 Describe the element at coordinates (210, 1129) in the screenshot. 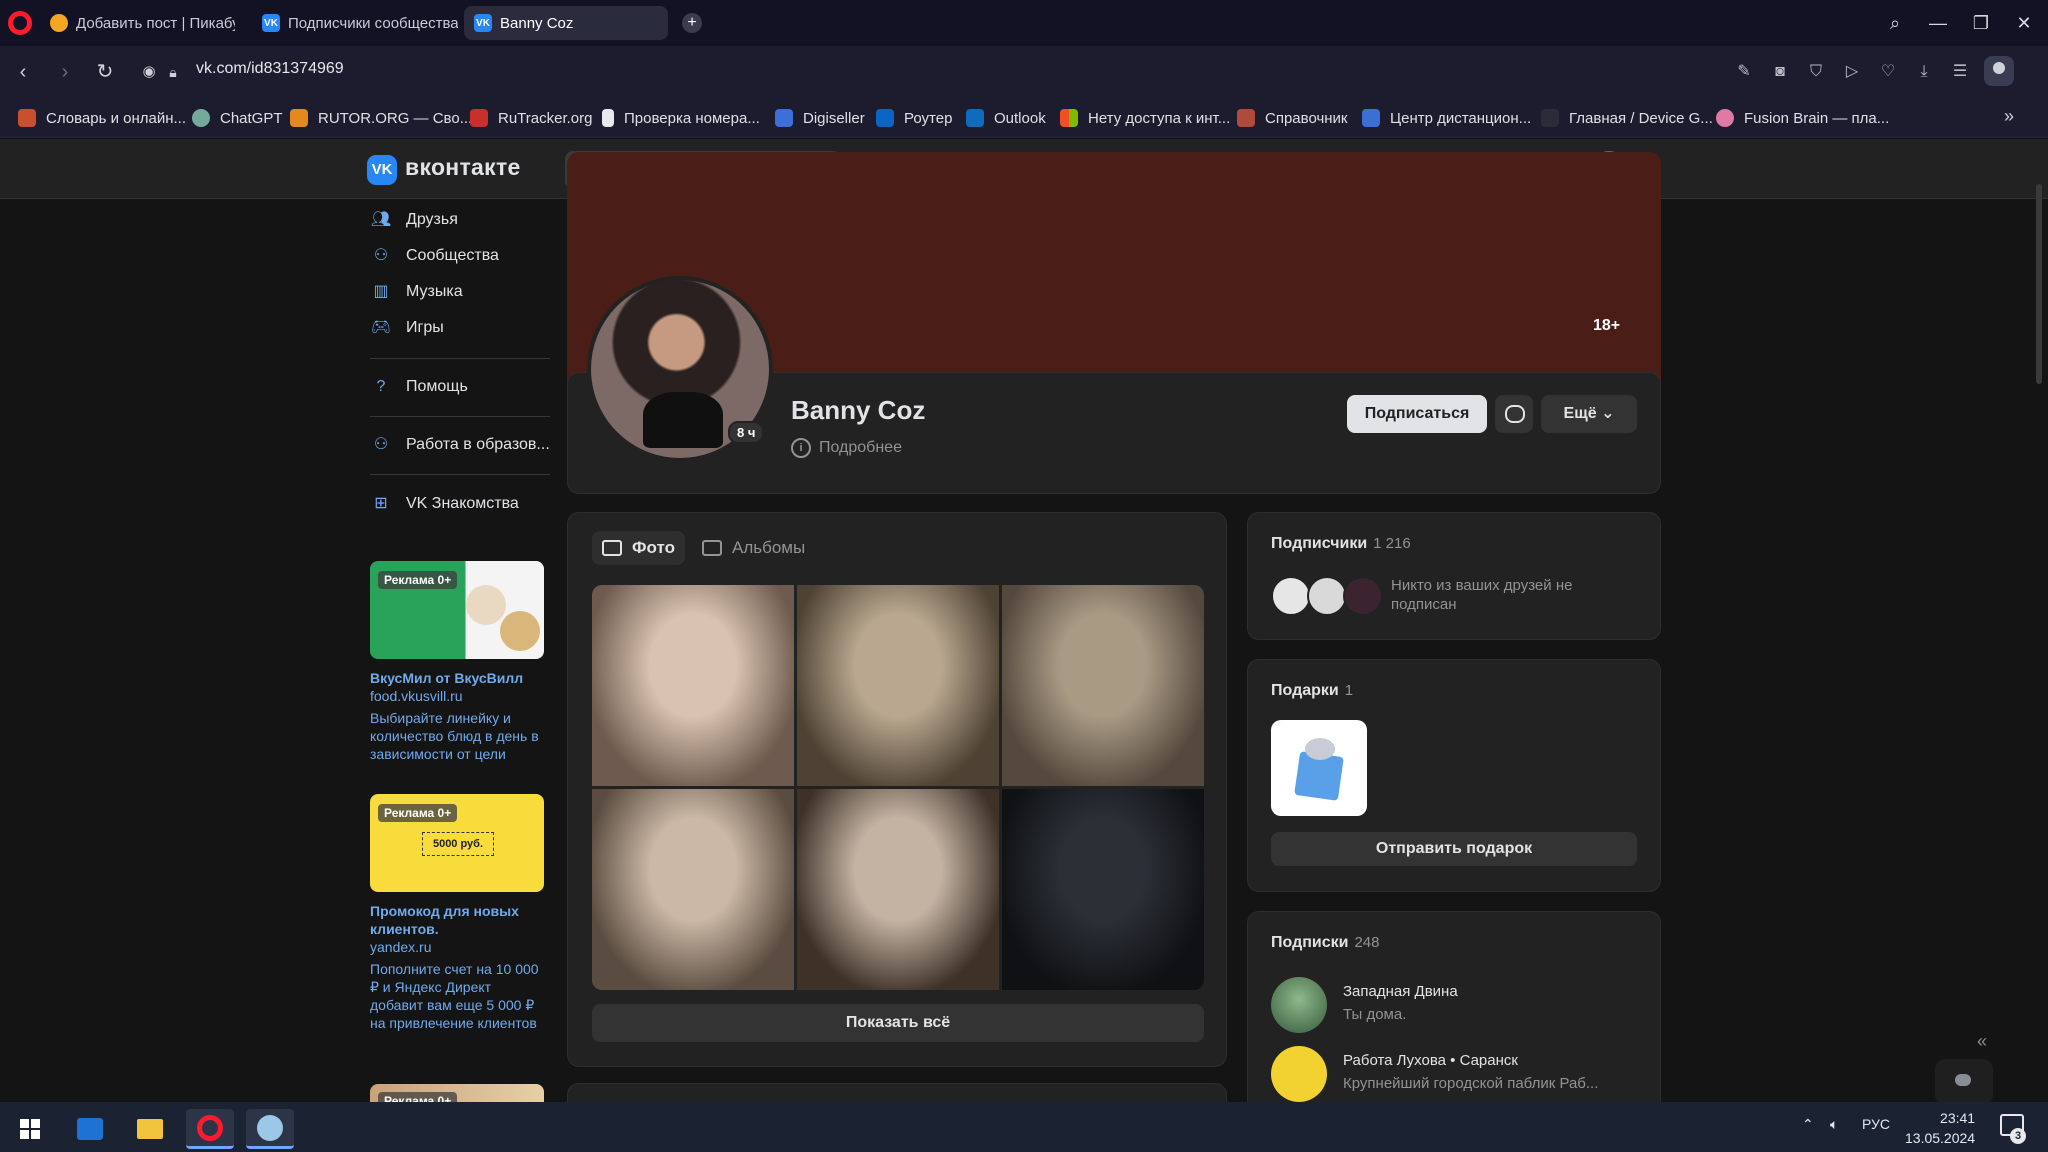

I see `taskbar-opera` at that location.